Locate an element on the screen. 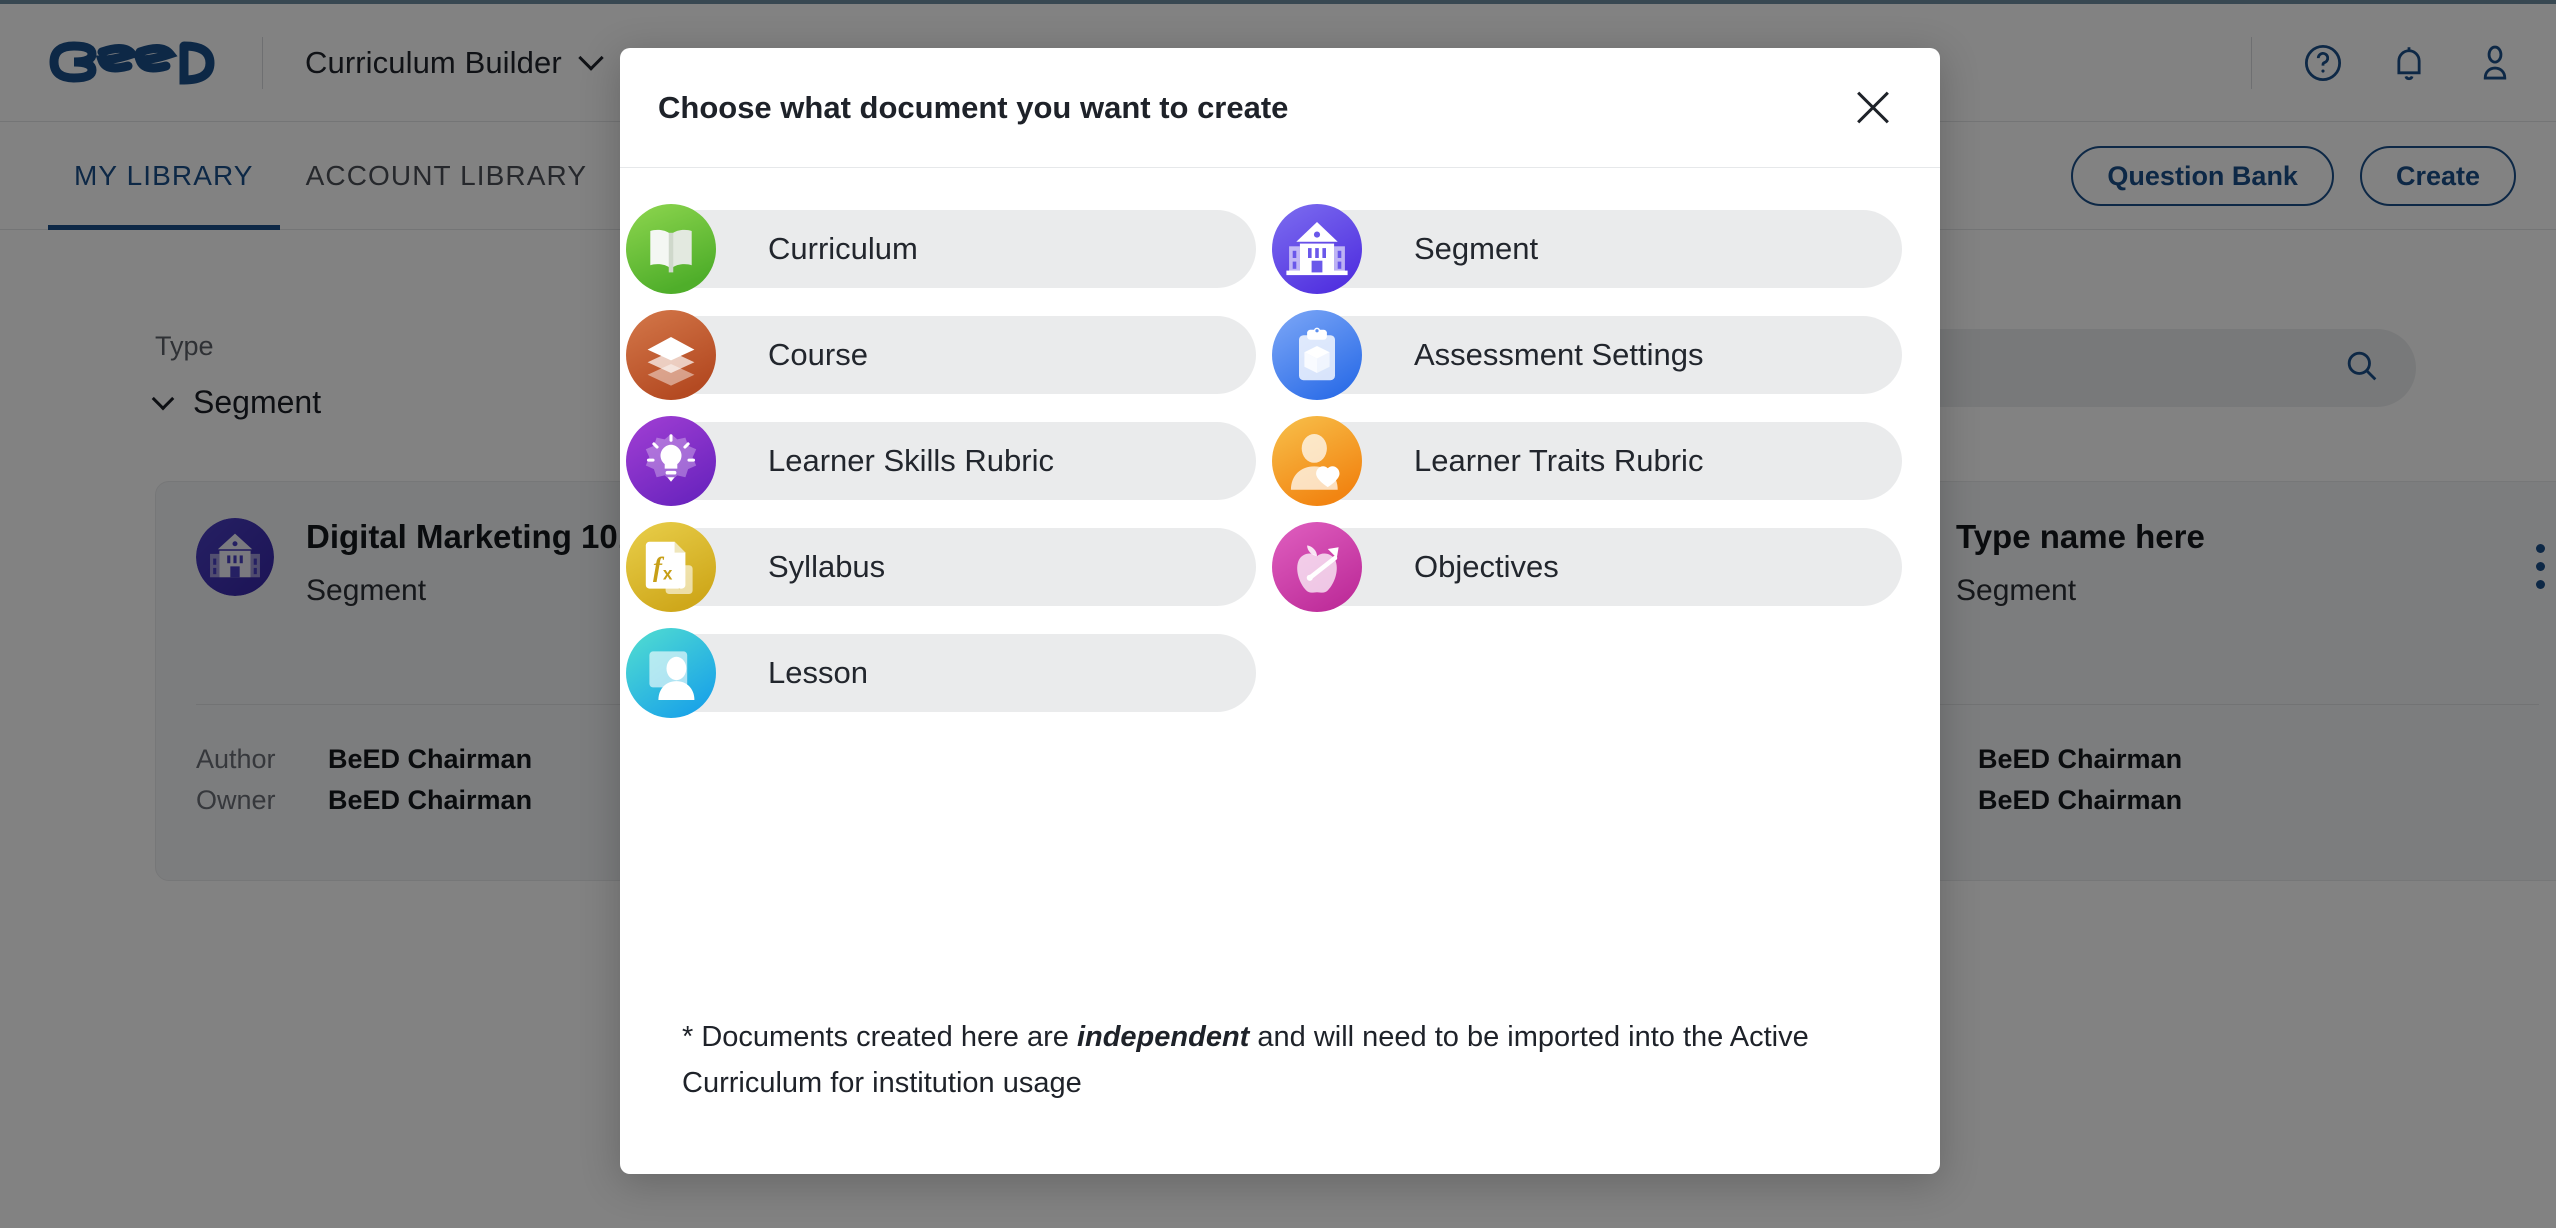 This screenshot has height=1228, width=2556. option-segment: Segment is located at coordinates (1587, 249).